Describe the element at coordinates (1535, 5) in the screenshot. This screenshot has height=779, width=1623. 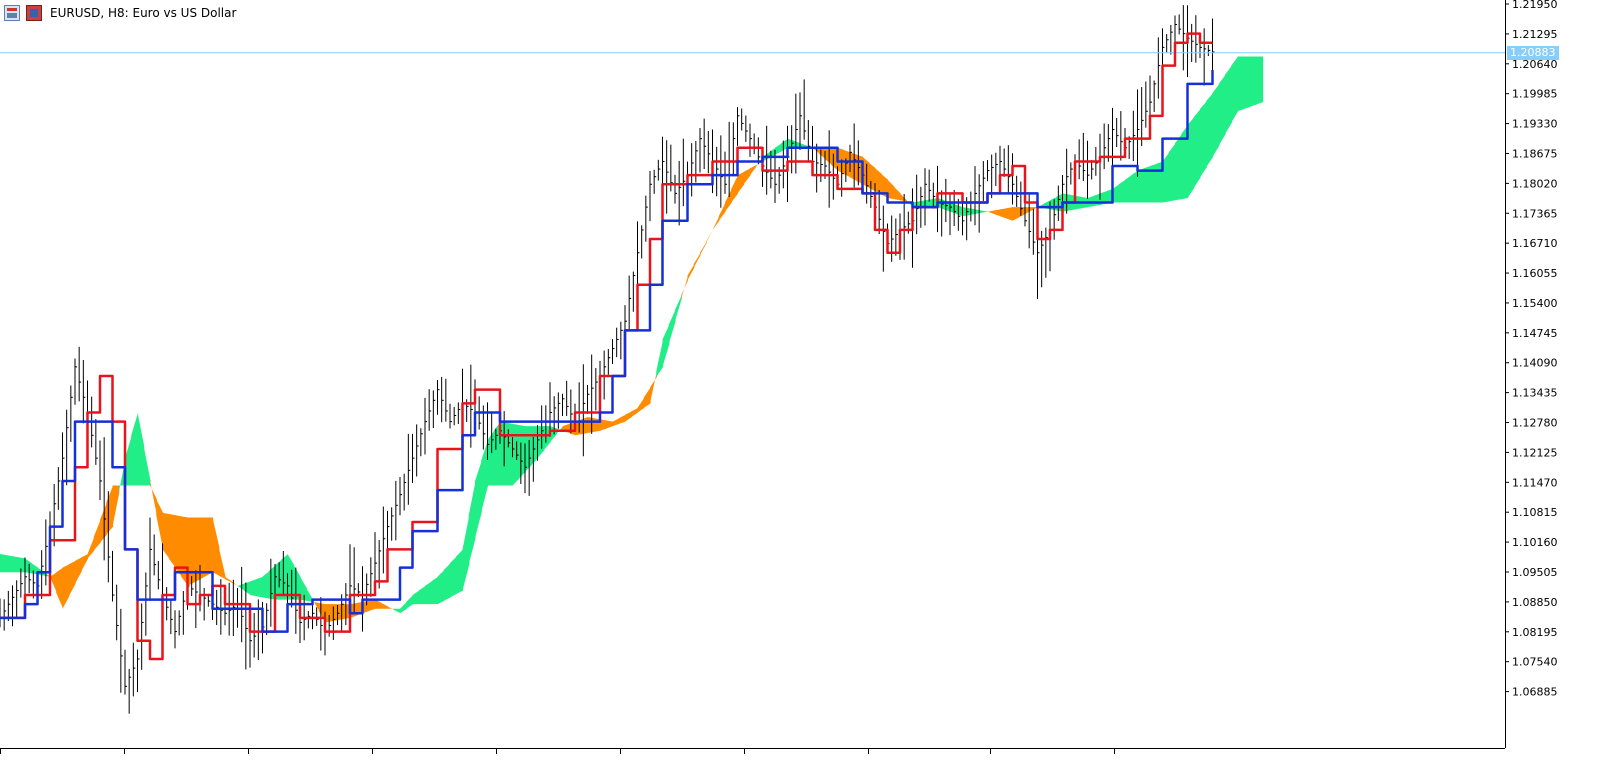
I see `y-axis-tick-label: 1.21950` at that location.